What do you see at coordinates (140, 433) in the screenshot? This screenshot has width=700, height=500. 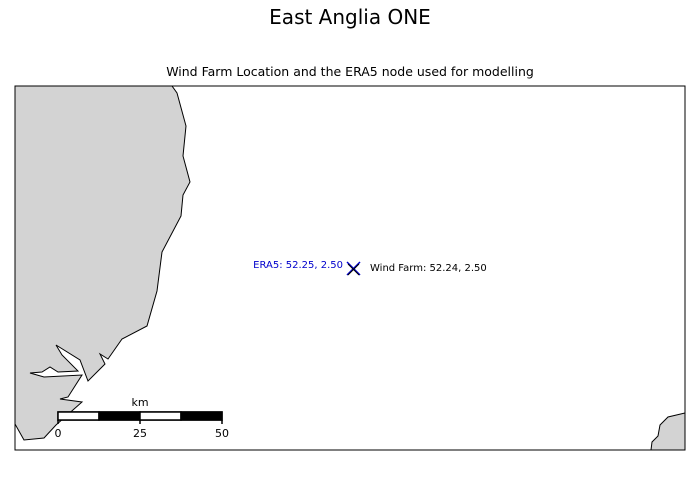 I see `scale-bar-tick-25: 25` at bounding box center [140, 433].